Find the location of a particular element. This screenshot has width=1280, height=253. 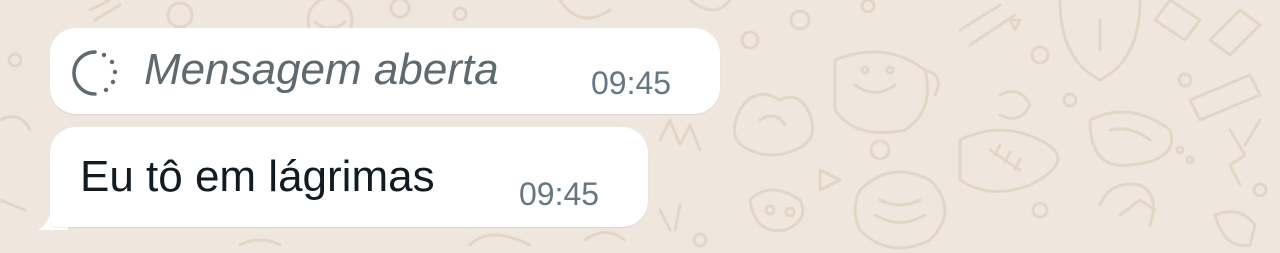

message-text: Eu tô em lágrimas is located at coordinates (257, 176).